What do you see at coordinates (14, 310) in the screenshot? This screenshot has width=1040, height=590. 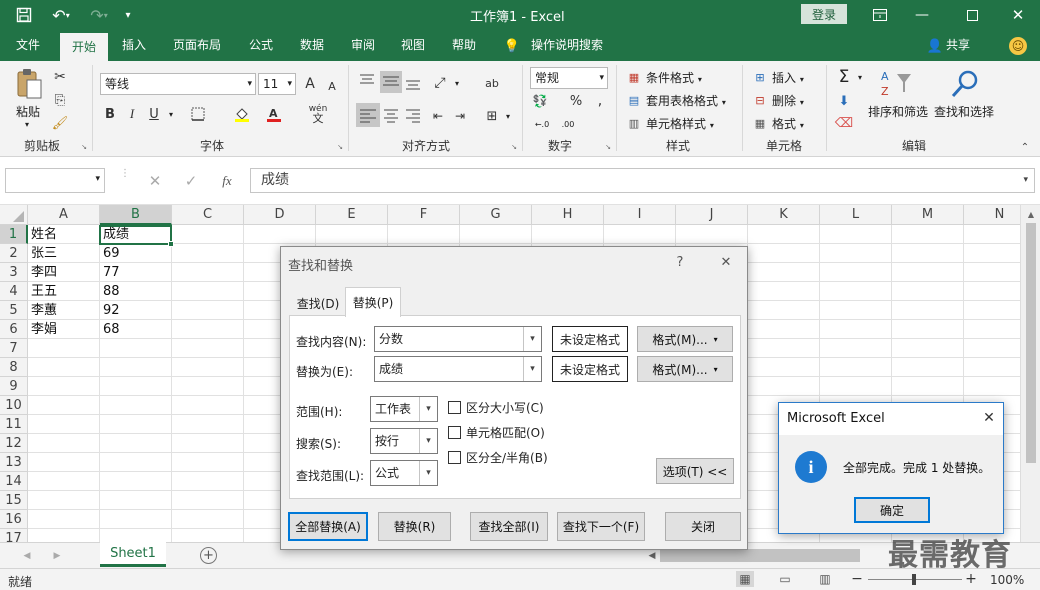 I see `row-header: 5` at bounding box center [14, 310].